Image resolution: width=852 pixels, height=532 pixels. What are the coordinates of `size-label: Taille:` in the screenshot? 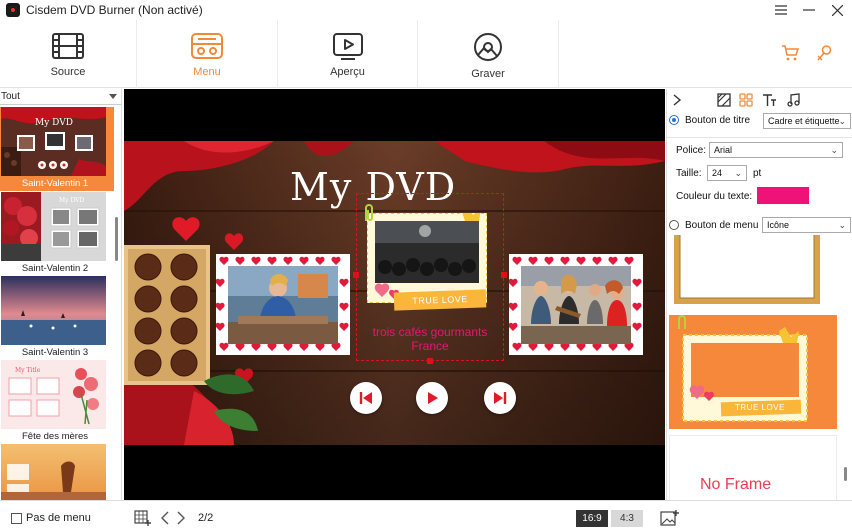 It's located at (689, 173).